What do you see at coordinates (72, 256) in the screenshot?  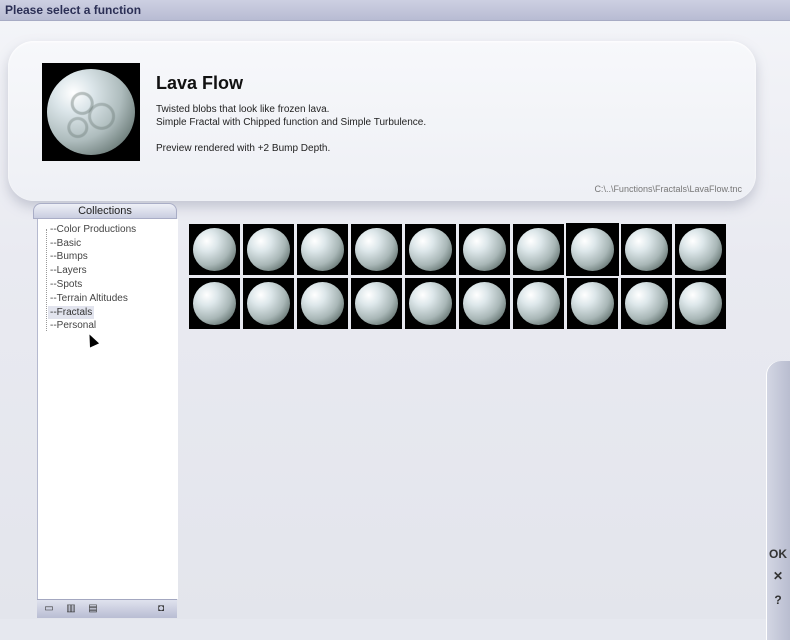 I see `collection-item-label: Bumps` at bounding box center [72, 256].